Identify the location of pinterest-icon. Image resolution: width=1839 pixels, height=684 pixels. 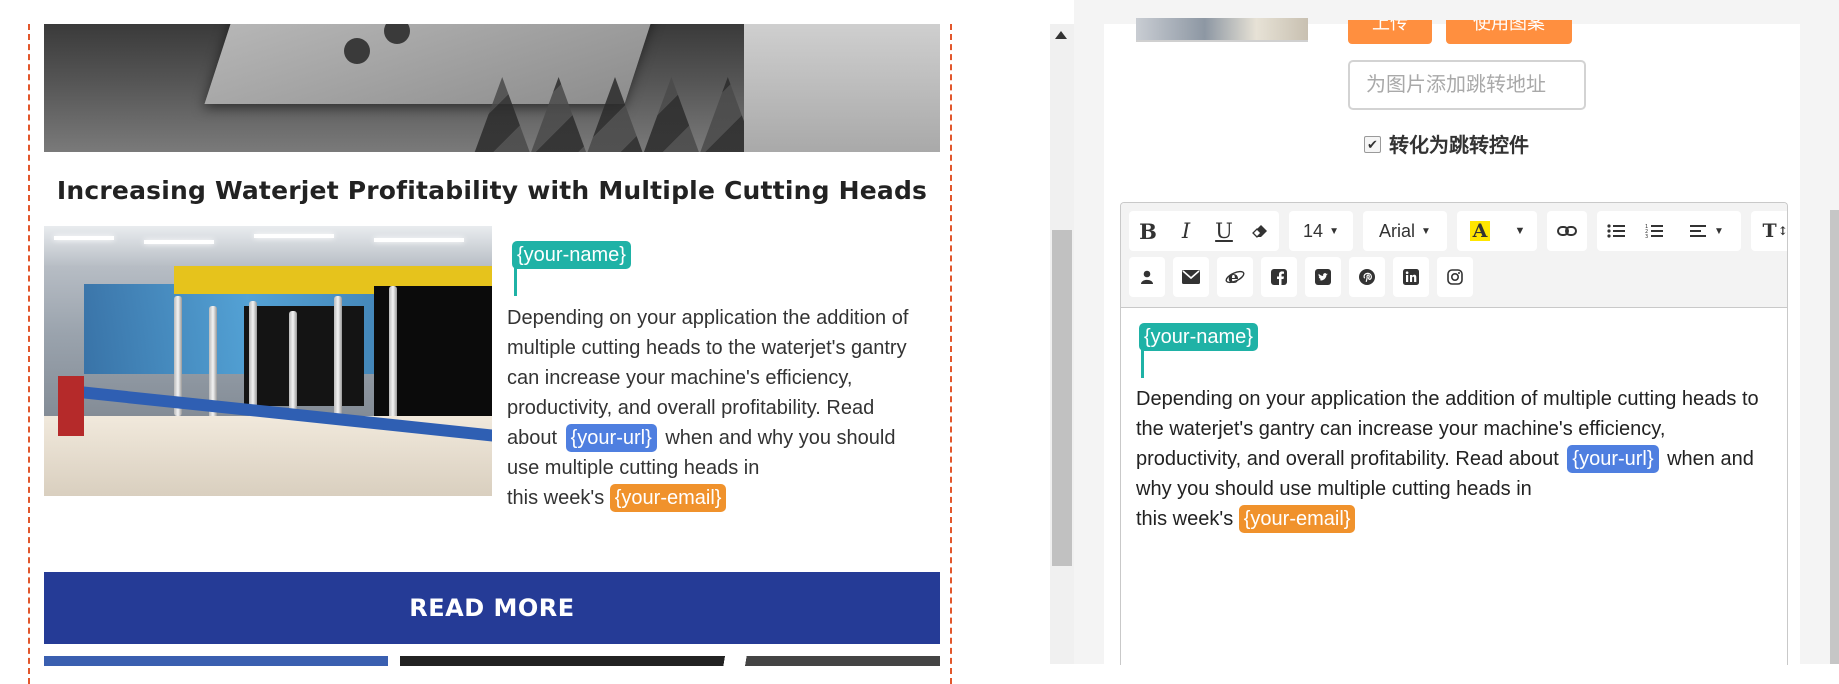
(1367, 277).